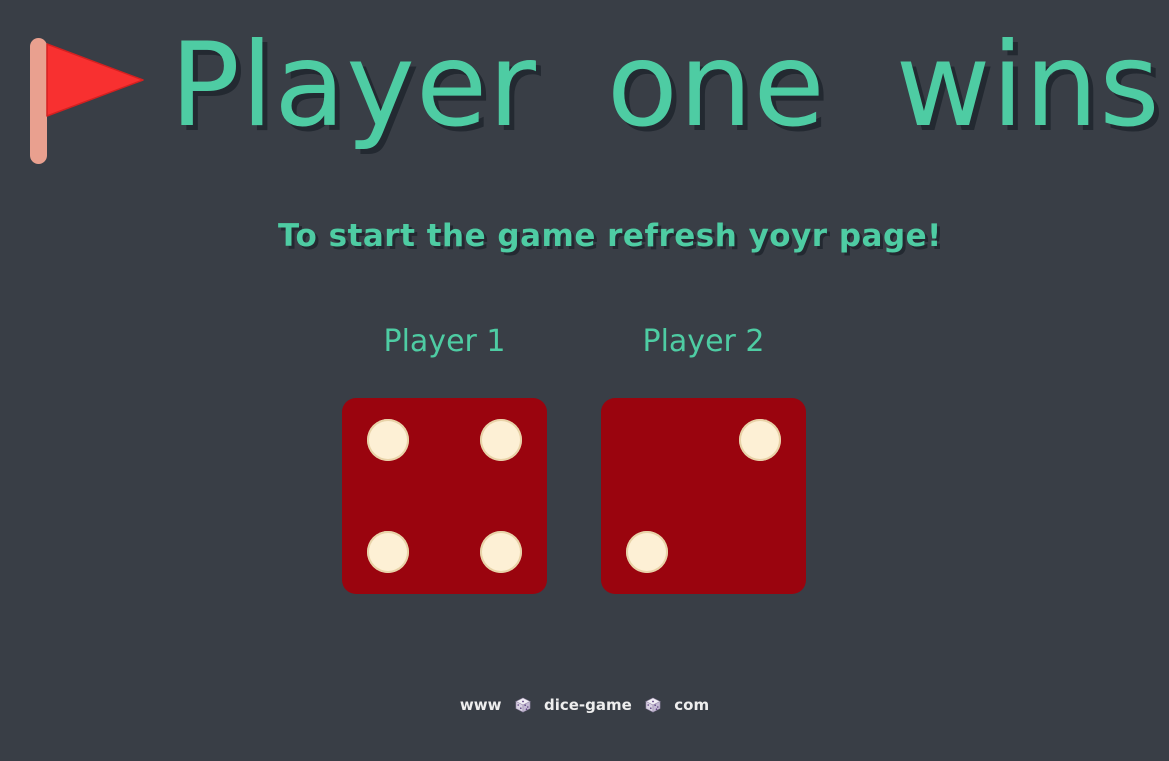  I want to click on restart-instructions: To start the game refresh yoyr page!, so click(610, 236).